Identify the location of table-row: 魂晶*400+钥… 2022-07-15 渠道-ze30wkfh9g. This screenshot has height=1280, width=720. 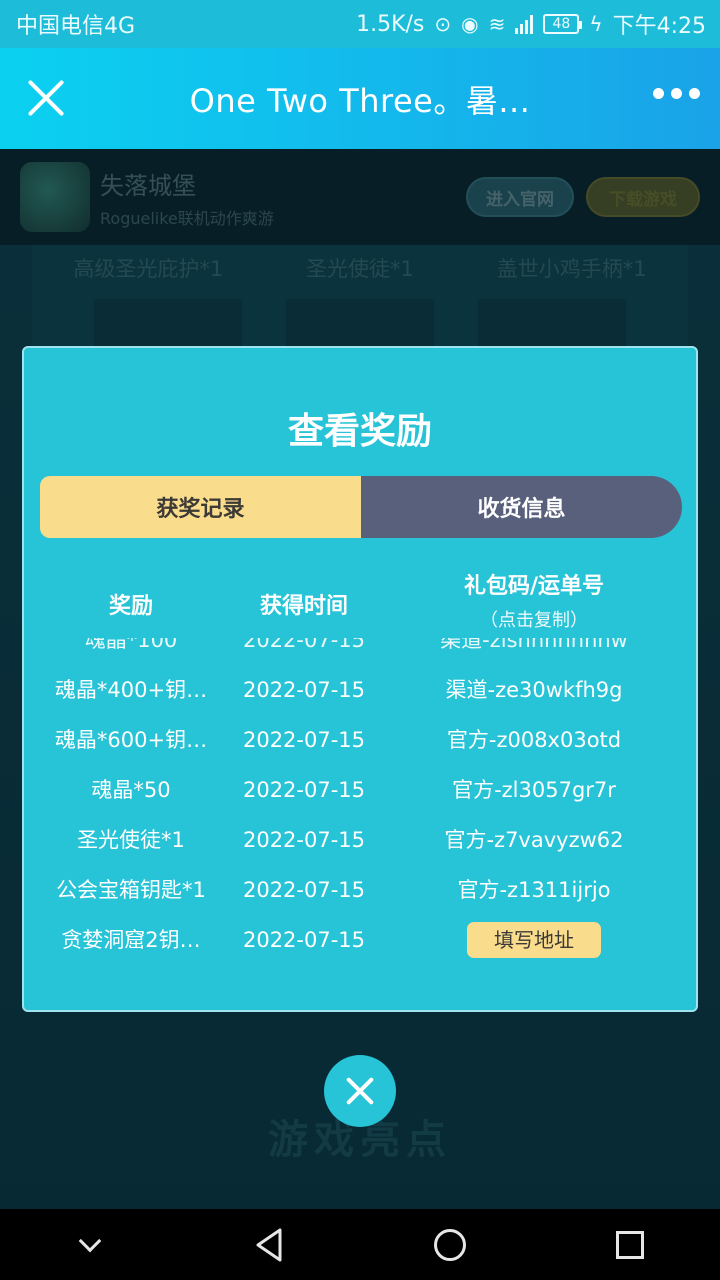
(360, 690).